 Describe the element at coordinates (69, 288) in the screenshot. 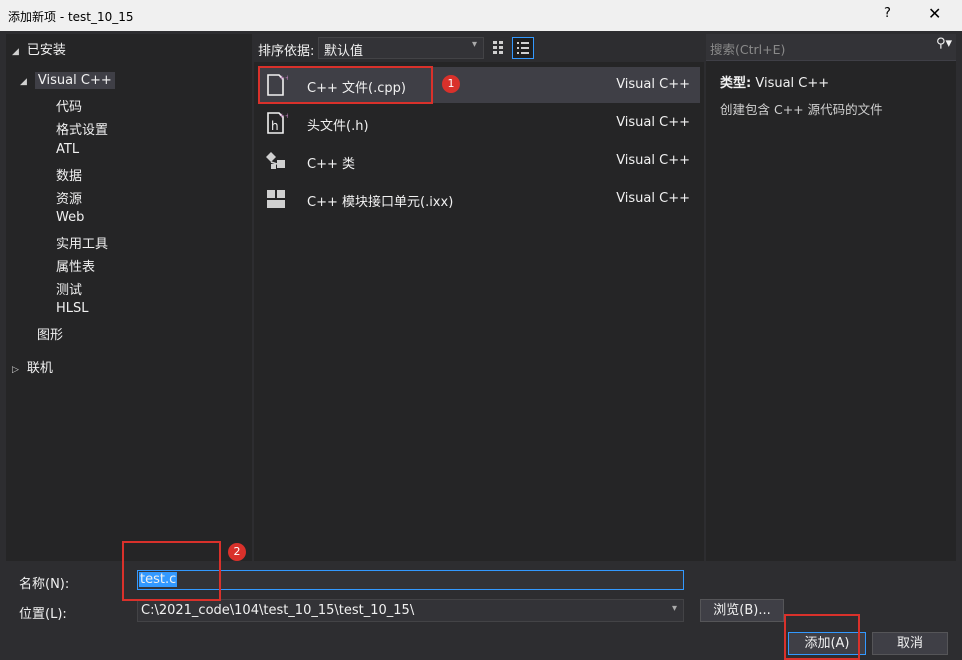

I see `tree-item-test: 测试` at that location.